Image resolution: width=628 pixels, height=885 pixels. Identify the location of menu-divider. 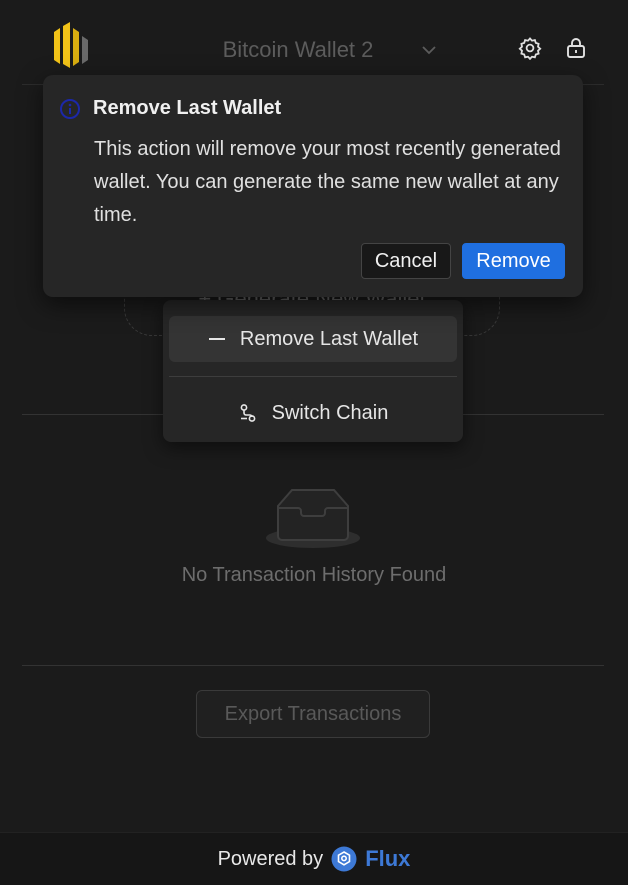
(313, 376).